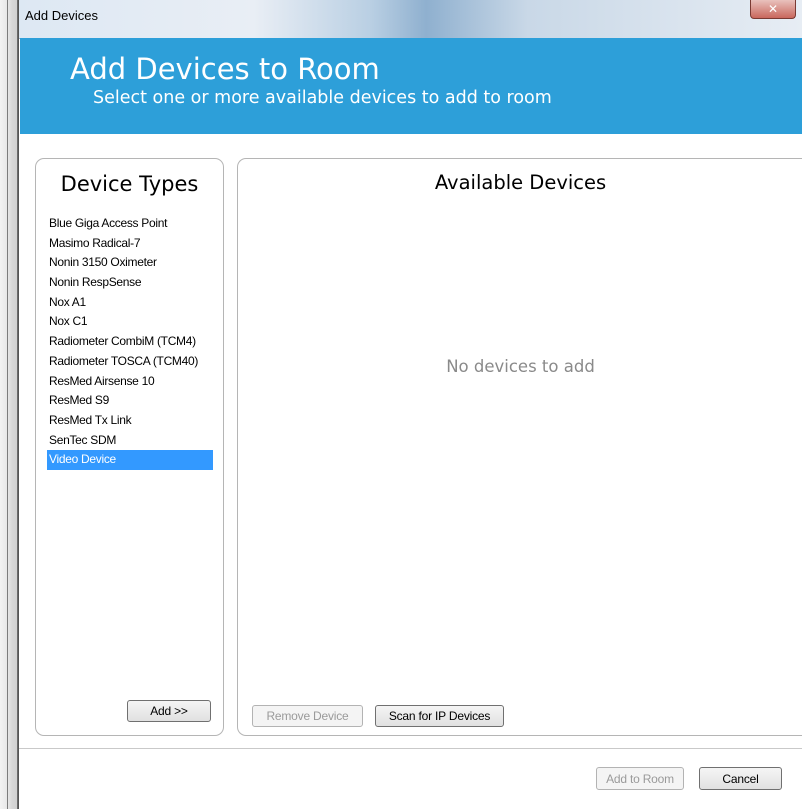 This screenshot has width=802, height=809. I want to click on device-type-item: SenTec SDM, so click(130, 441).